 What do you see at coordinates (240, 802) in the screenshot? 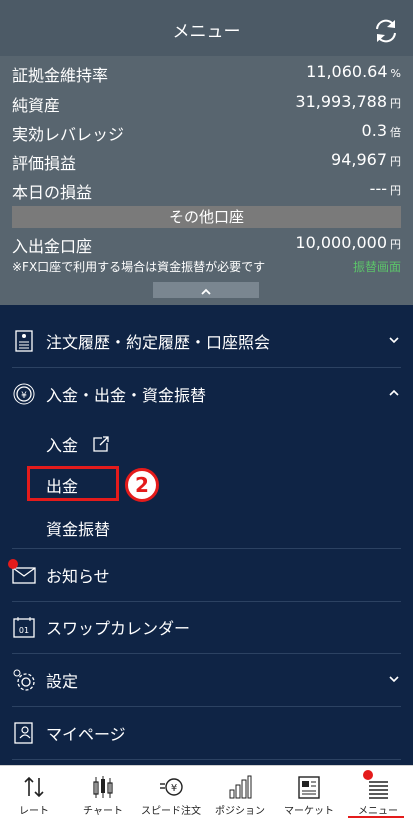
I see `tab-position: ポジション` at bounding box center [240, 802].